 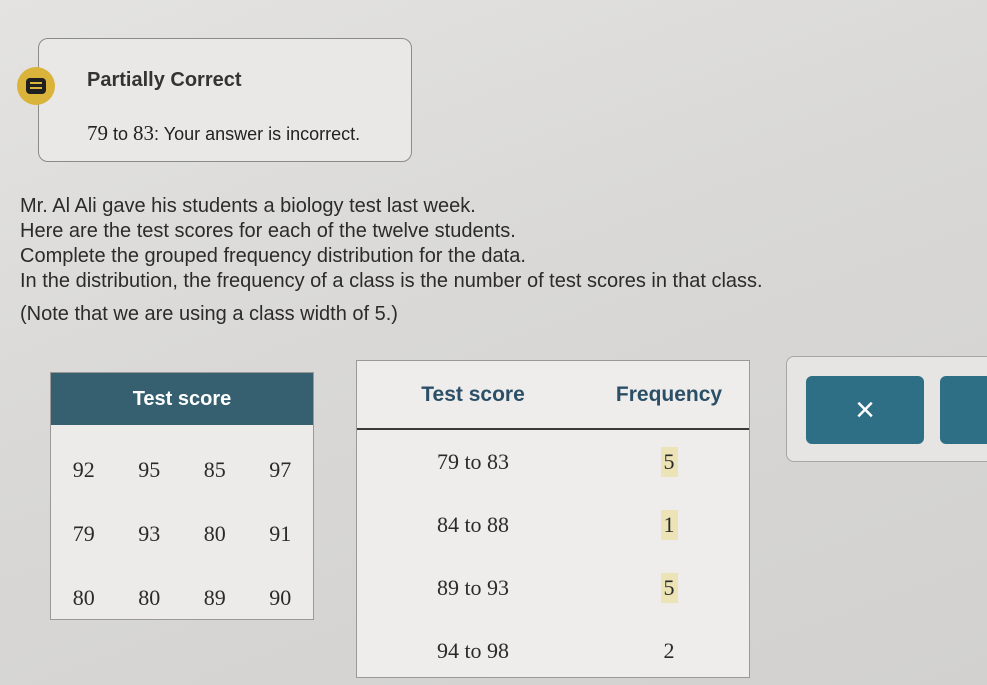 I want to click on table-row: 89 to 93 5, so click(x=553, y=587).